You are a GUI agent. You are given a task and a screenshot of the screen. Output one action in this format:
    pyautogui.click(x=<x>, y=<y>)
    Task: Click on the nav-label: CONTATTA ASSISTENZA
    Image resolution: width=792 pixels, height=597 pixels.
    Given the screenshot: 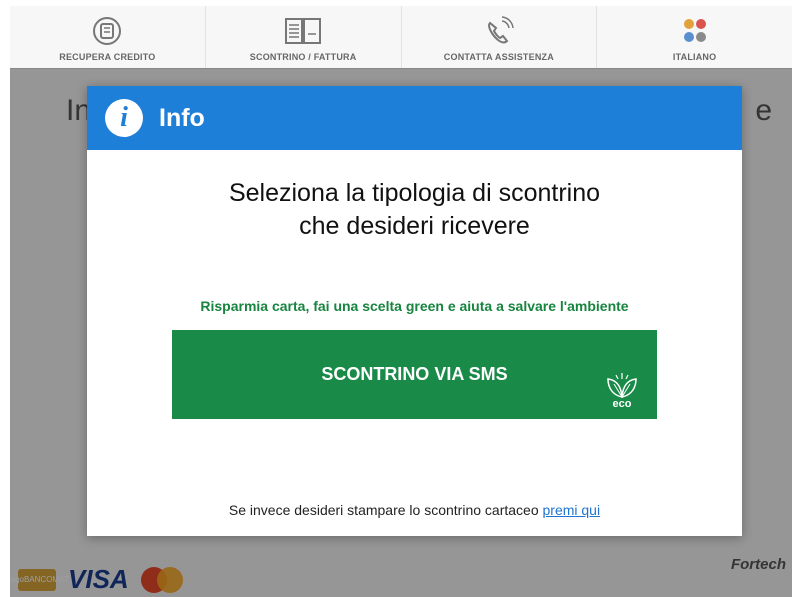 What is the action you would take?
    pyautogui.click(x=498, y=57)
    